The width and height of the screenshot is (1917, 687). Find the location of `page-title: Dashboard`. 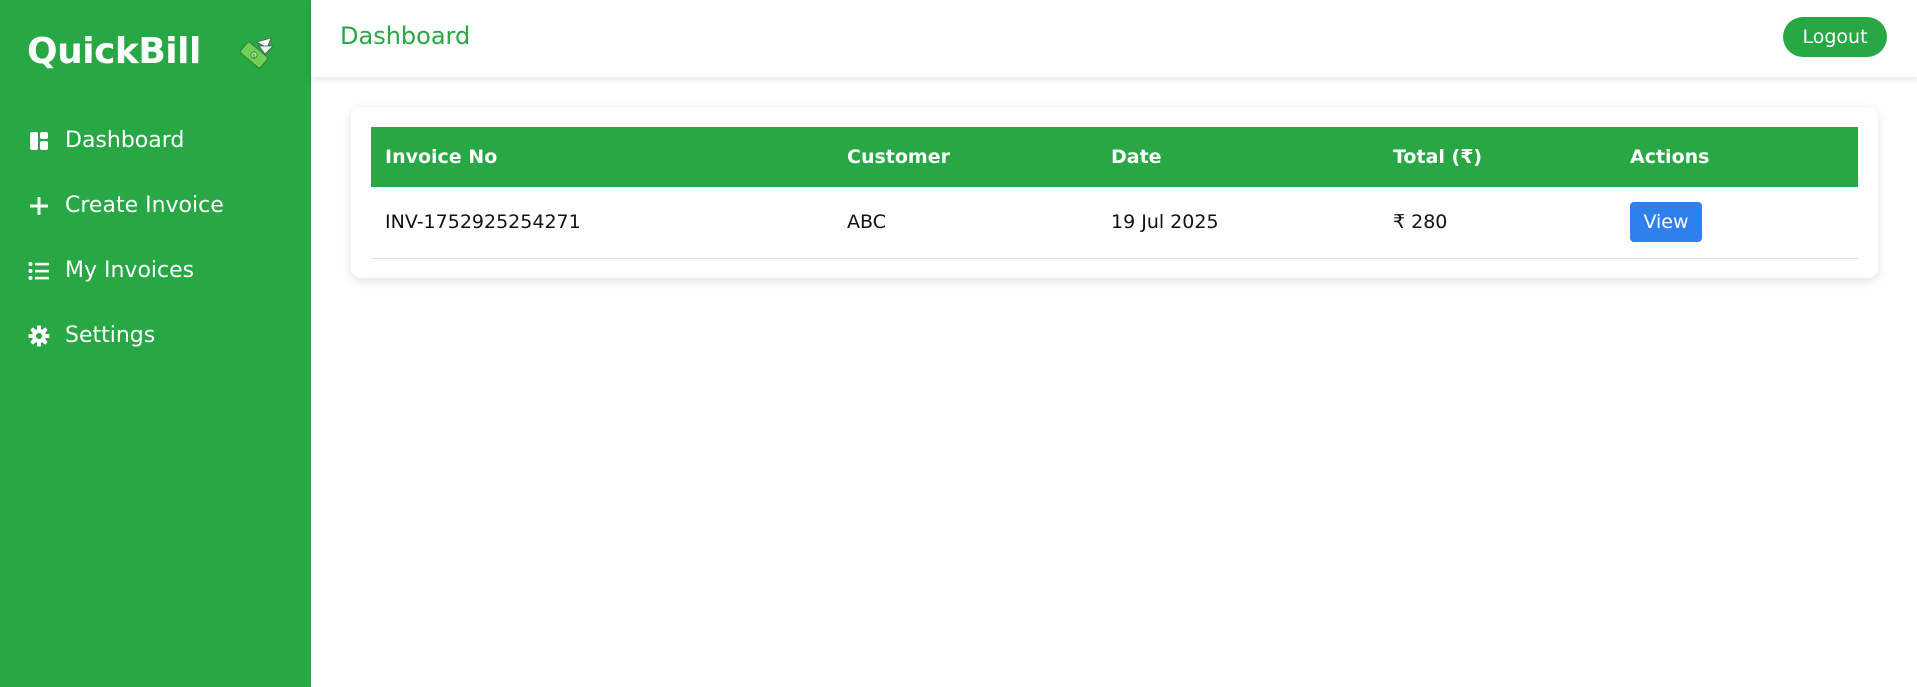

page-title: Dashboard is located at coordinates (405, 36).